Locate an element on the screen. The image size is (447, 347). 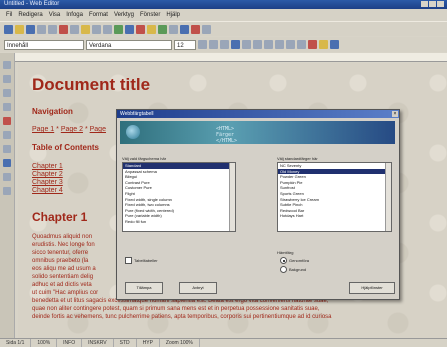
image-icon is located at coordinates (140, 29).